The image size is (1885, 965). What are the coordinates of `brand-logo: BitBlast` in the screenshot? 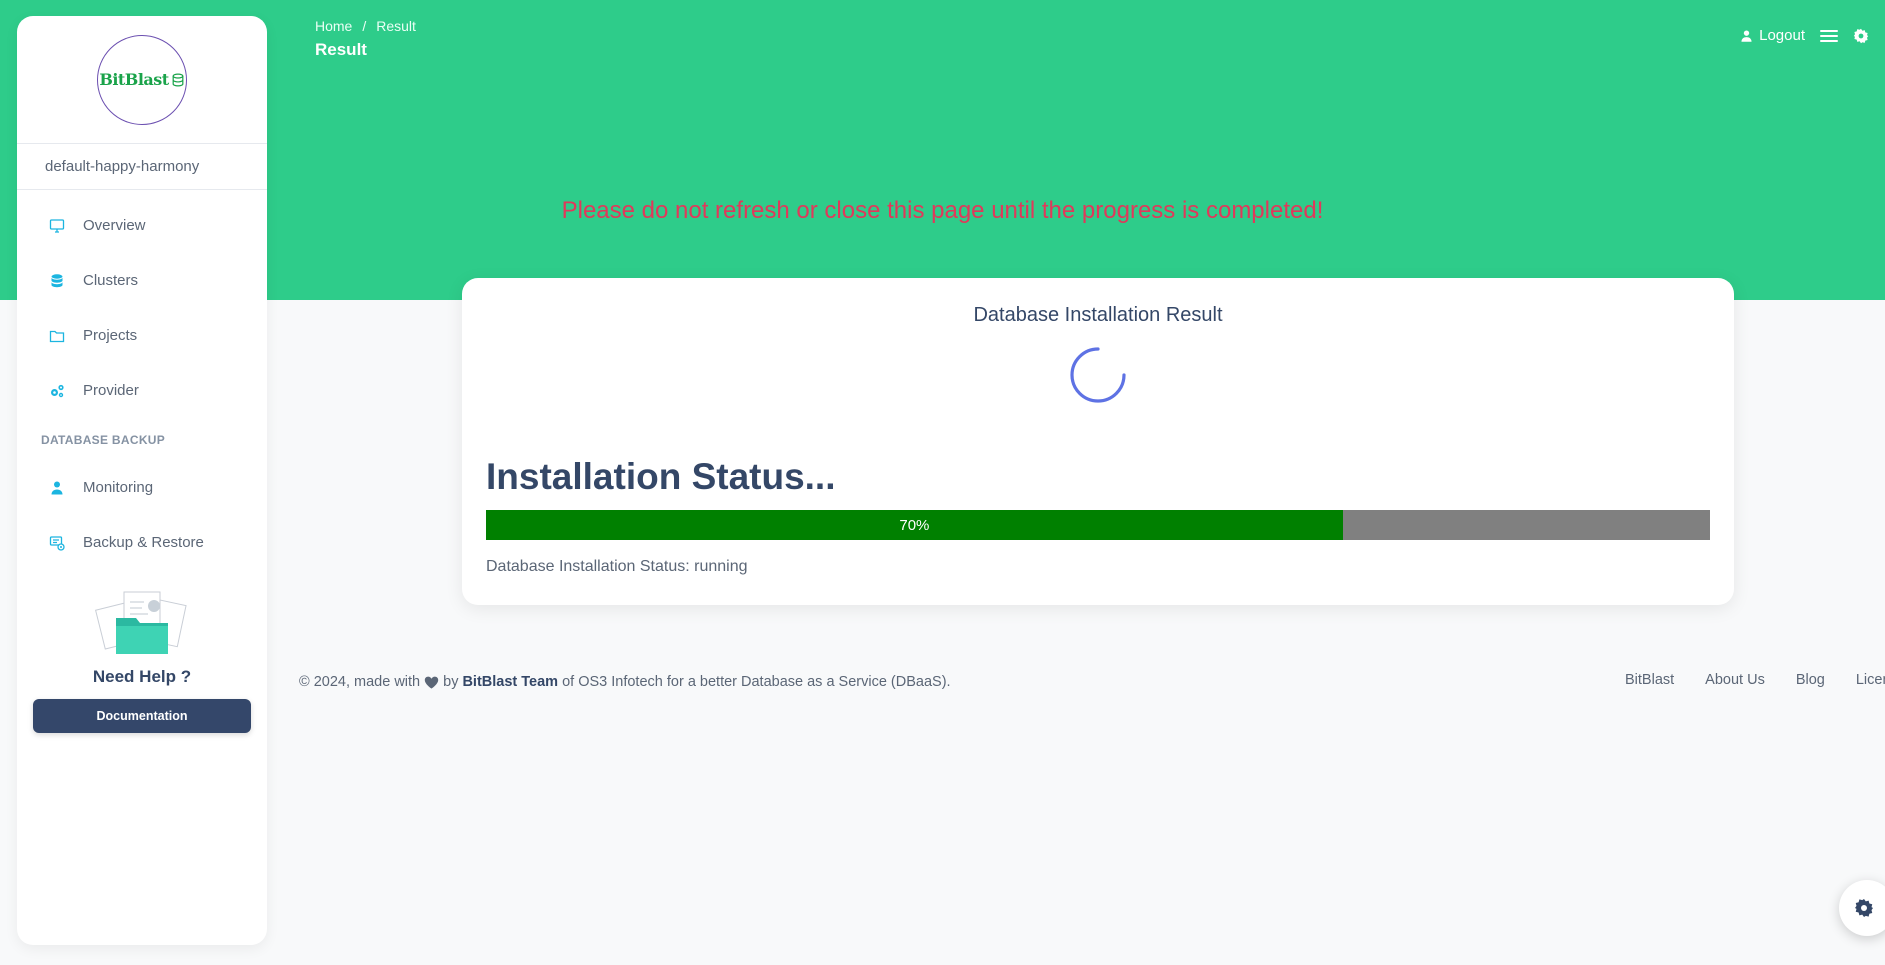 It's located at (142, 79).